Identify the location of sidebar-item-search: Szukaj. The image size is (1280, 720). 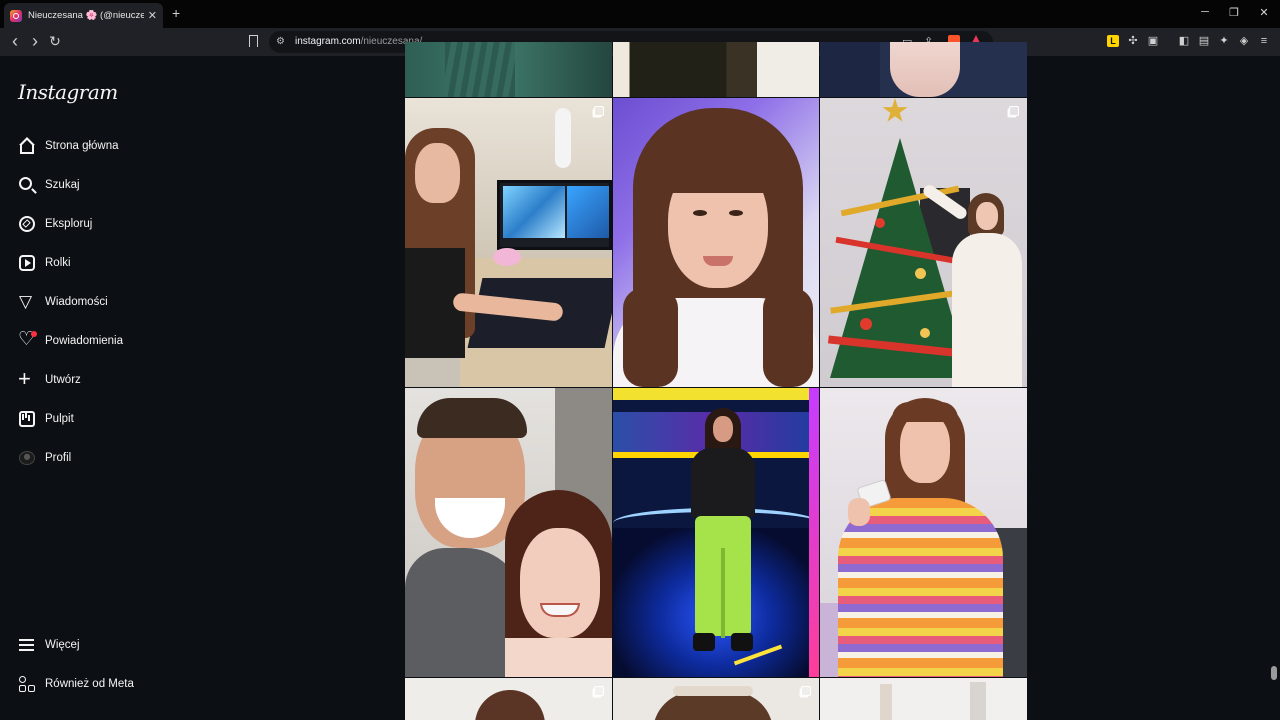
(49, 185).